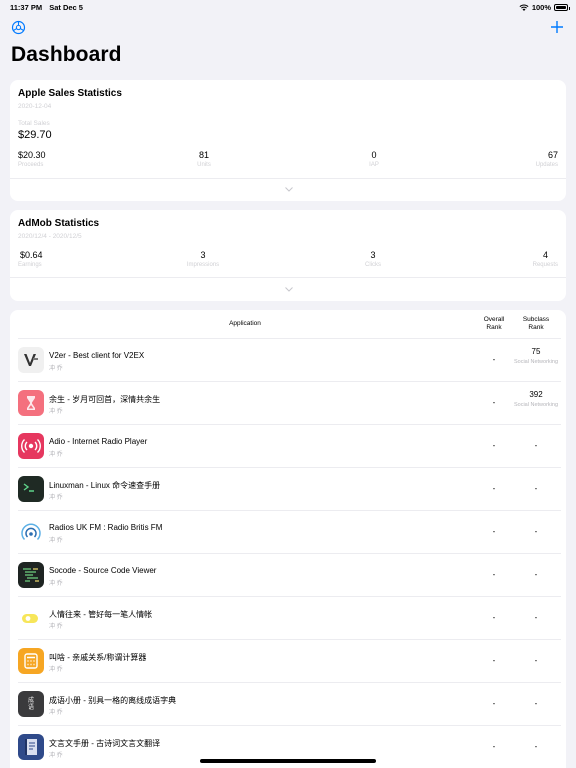  What do you see at coordinates (31, 360) in the screenshot?
I see `v2er-icon` at bounding box center [31, 360].